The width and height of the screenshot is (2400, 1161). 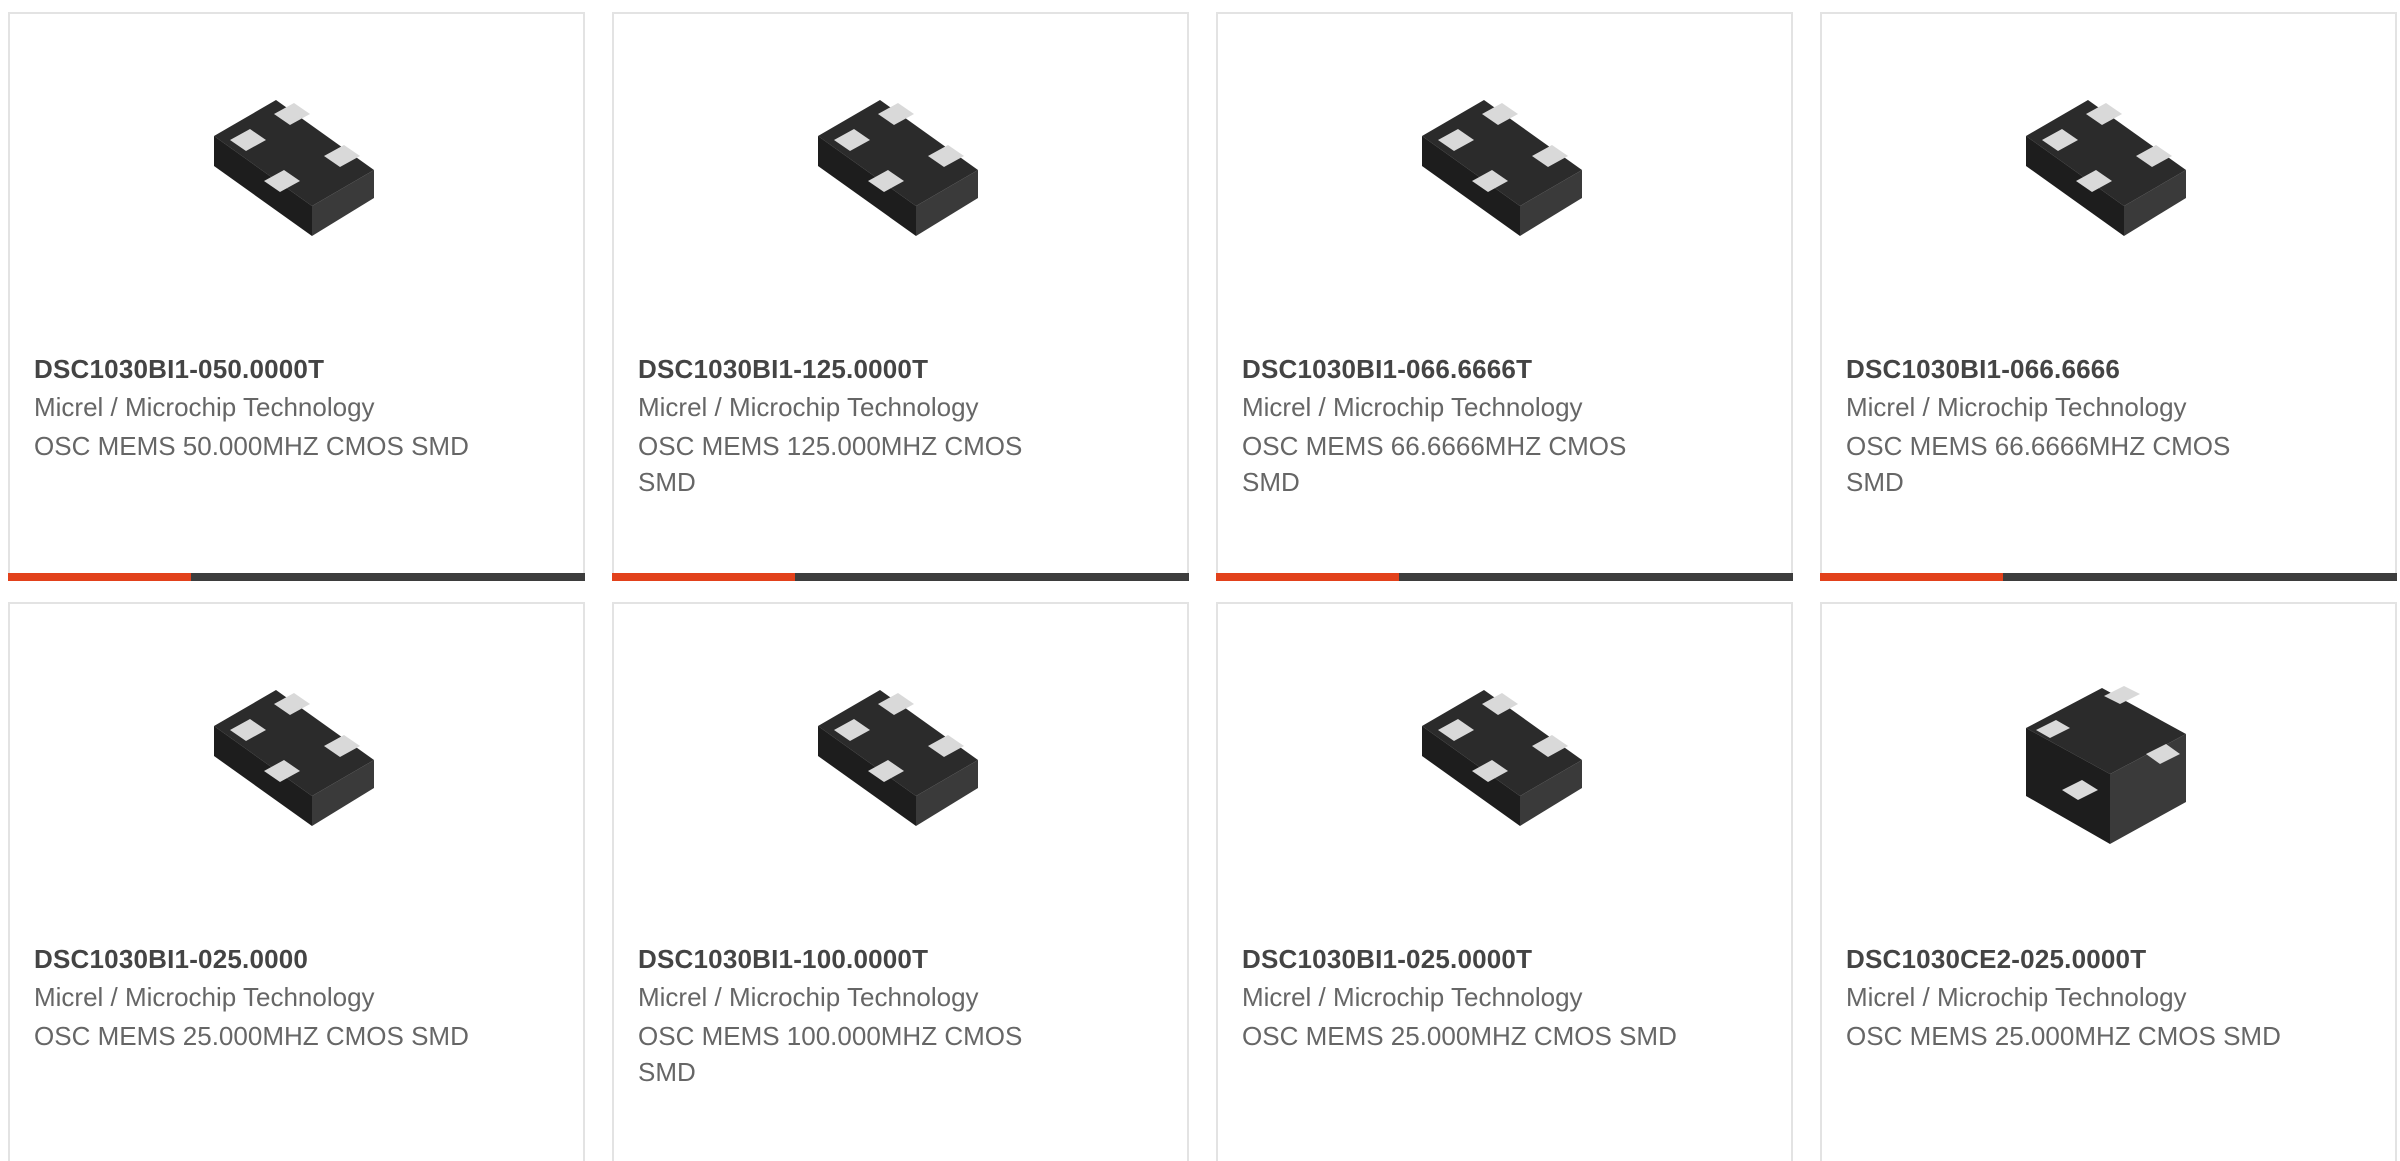 I want to click on part-number: DSC1030BI1-025.0000T, so click(x=1387, y=959).